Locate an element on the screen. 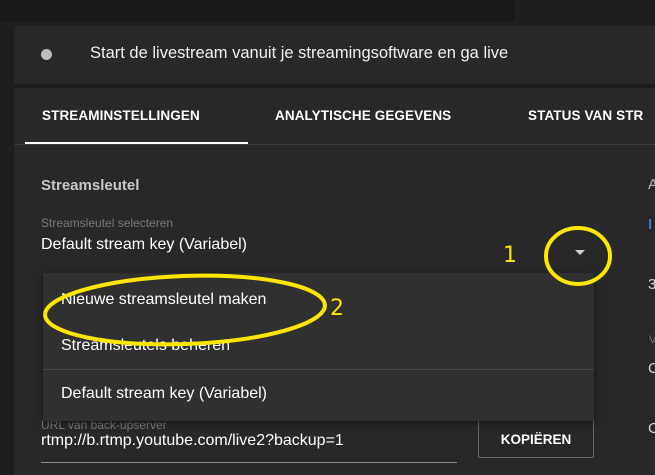  tab-streaminstellingen: STREAMINSTELLINGEN is located at coordinates (121, 115).